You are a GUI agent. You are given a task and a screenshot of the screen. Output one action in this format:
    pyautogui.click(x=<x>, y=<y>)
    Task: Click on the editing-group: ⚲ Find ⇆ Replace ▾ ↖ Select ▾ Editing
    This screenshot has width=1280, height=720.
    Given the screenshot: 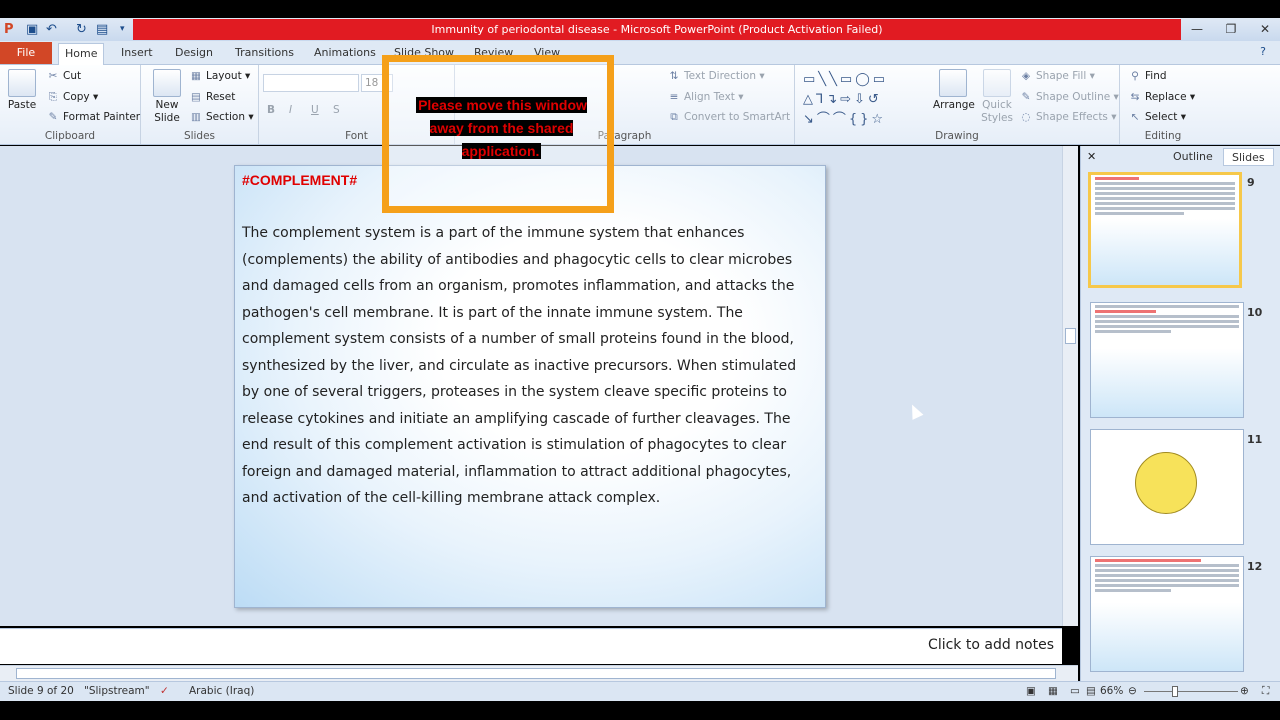 What is the action you would take?
    pyautogui.click(x=1163, y=104)
    